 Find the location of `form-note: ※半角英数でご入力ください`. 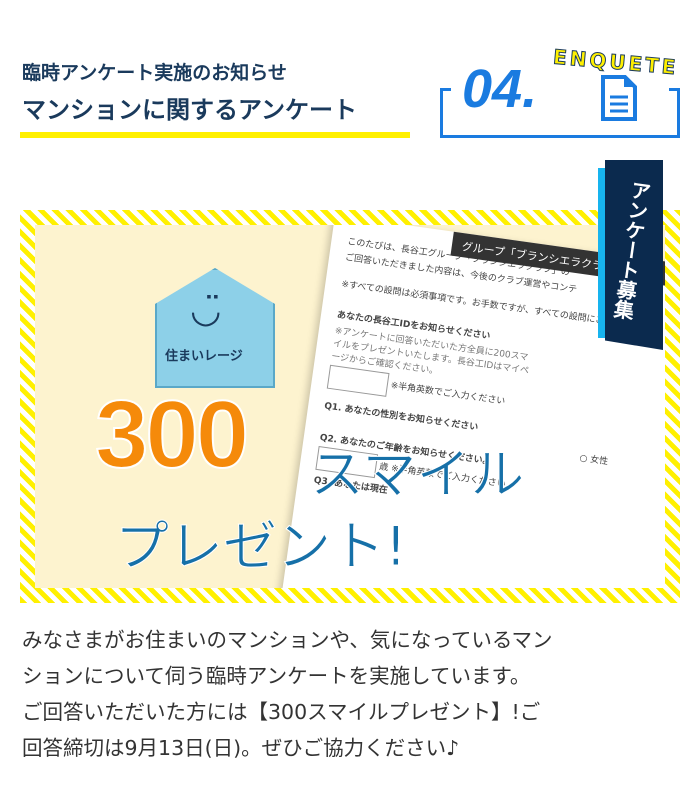

form-note: ※半角英数でご入力ください is located at coordinates (447, 393).